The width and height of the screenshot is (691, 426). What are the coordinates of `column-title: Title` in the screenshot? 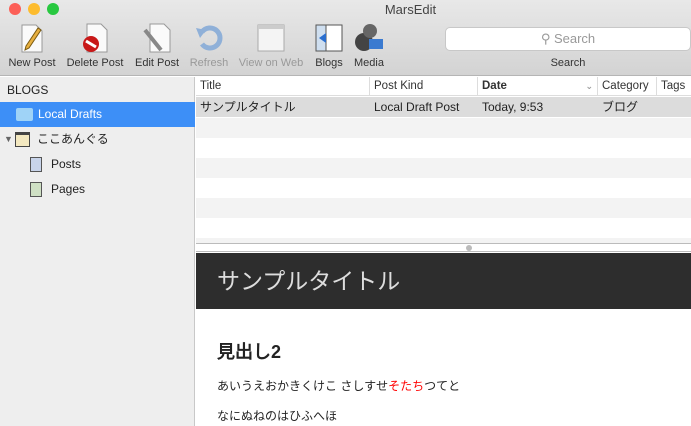 It's located at (283, 86).